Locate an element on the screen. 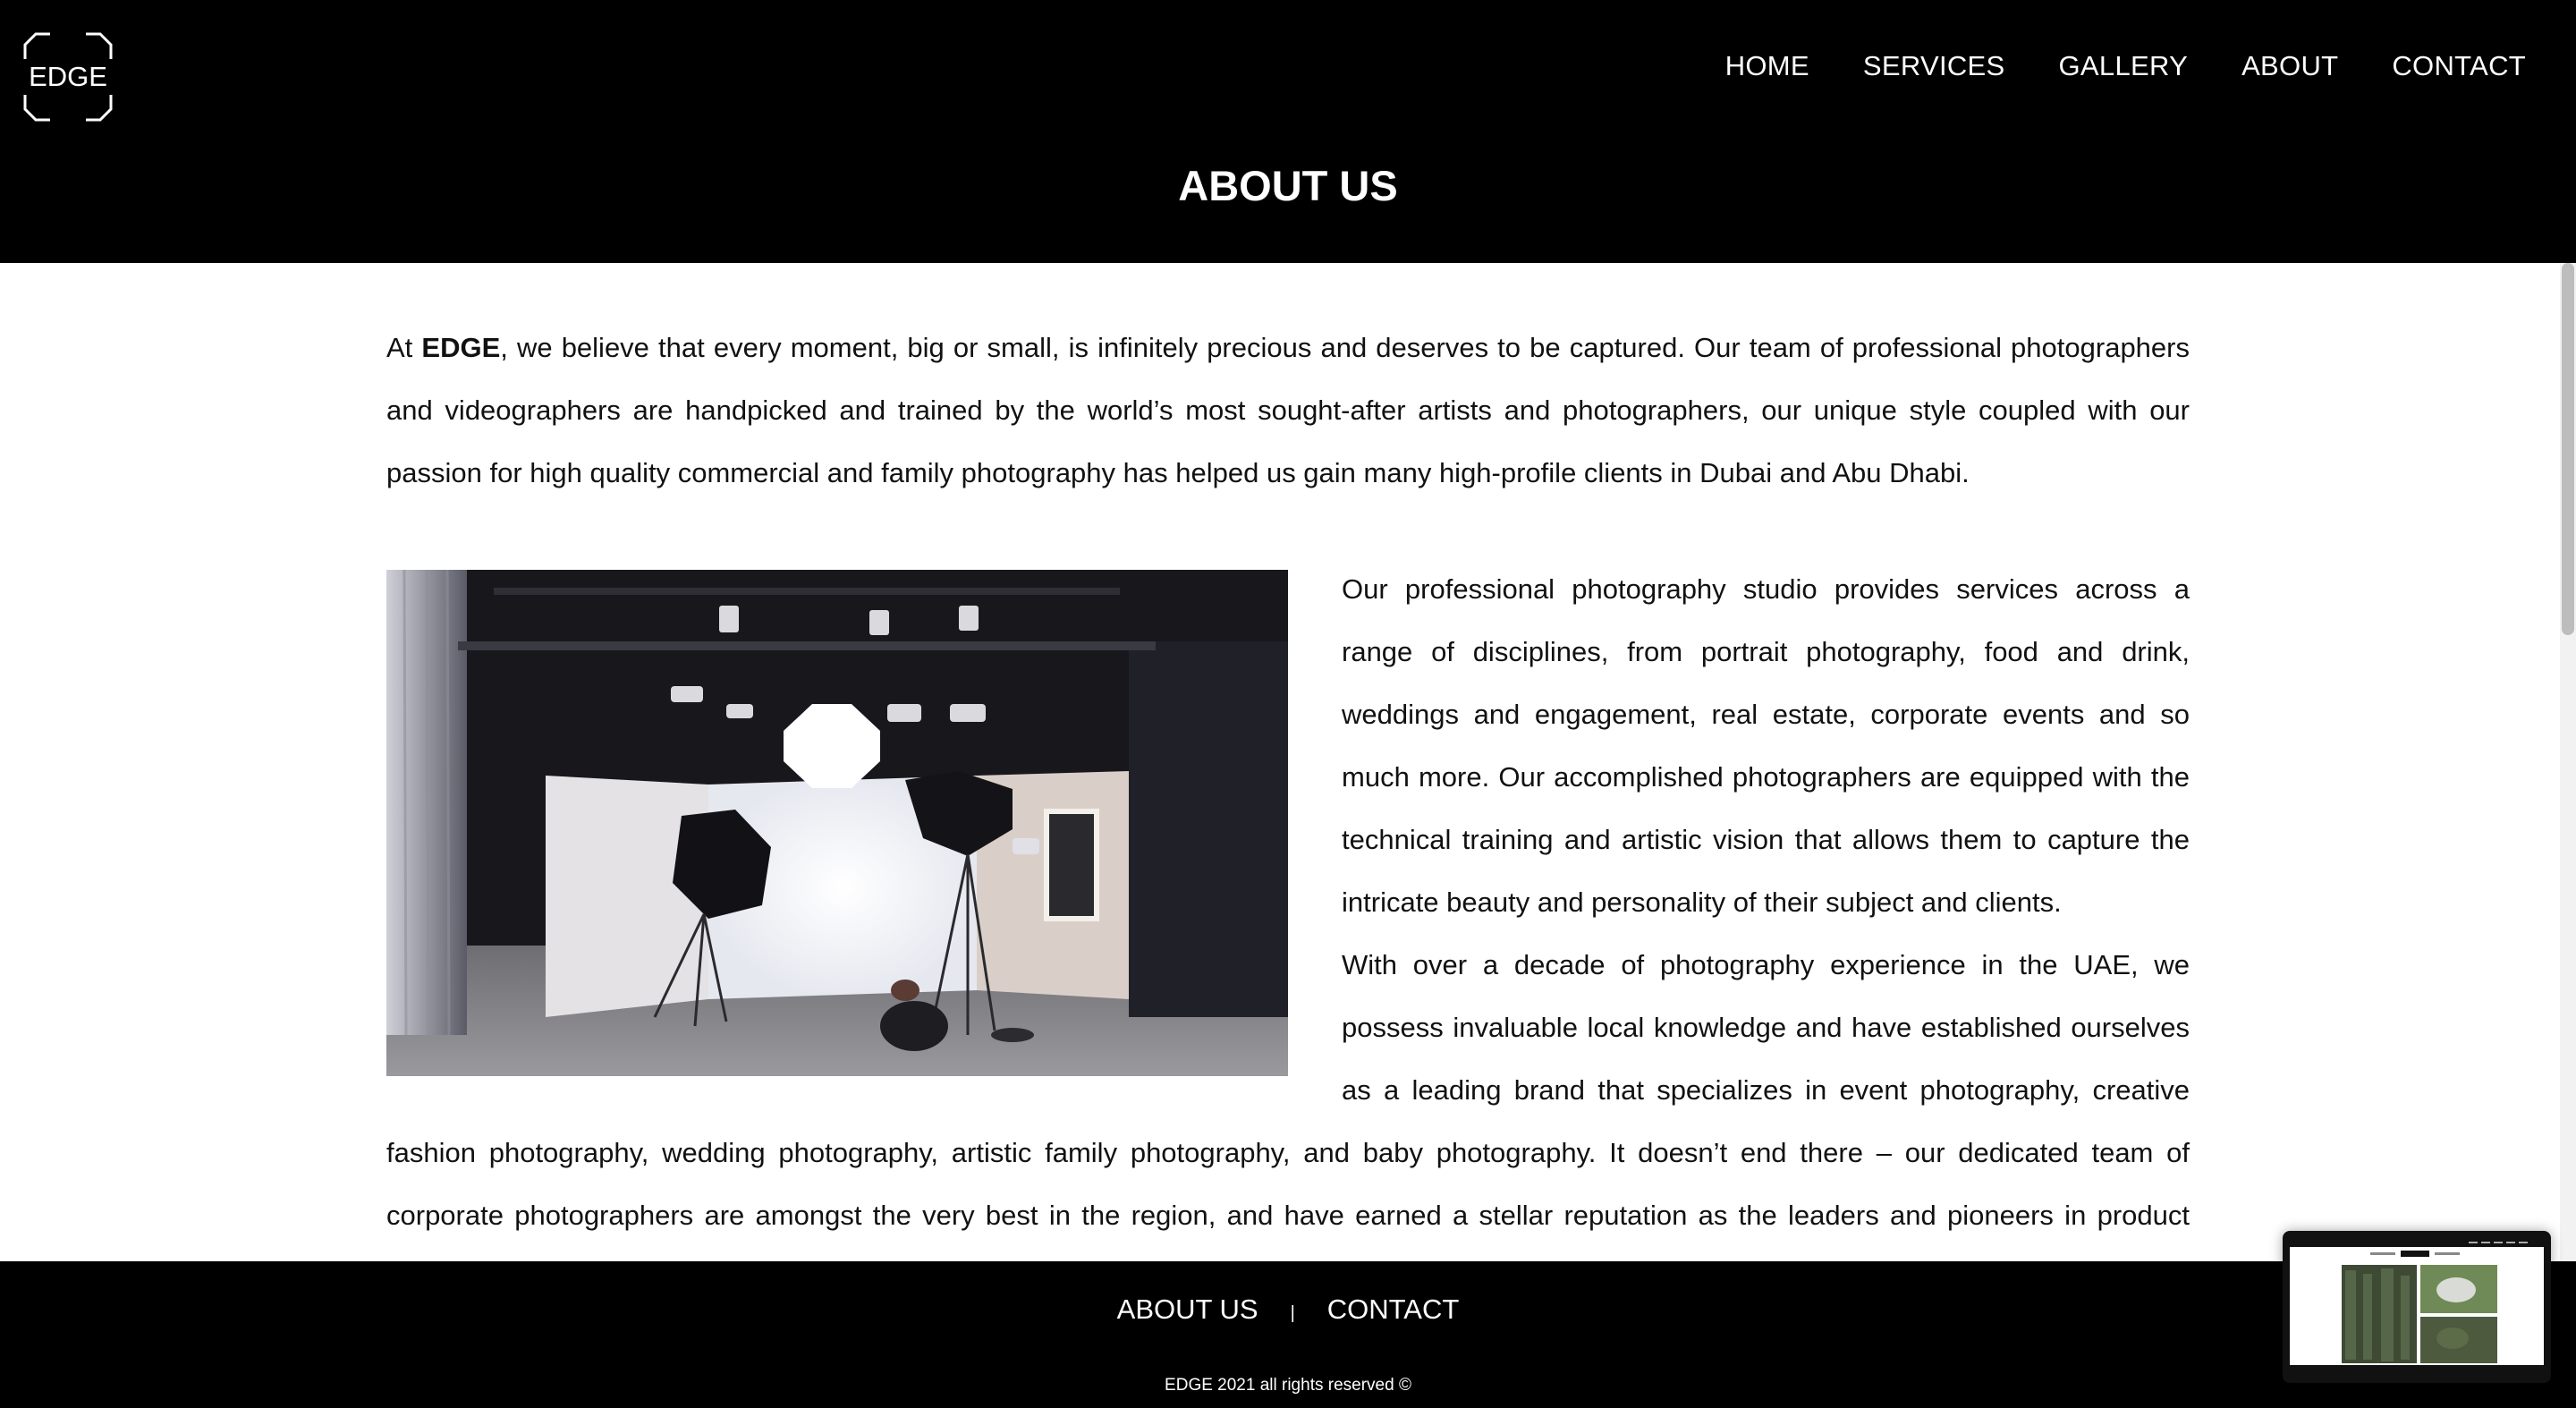 This screenshot has height=1408, width=2576. scrollbar-thumb is located at coordinates (2568, 449).